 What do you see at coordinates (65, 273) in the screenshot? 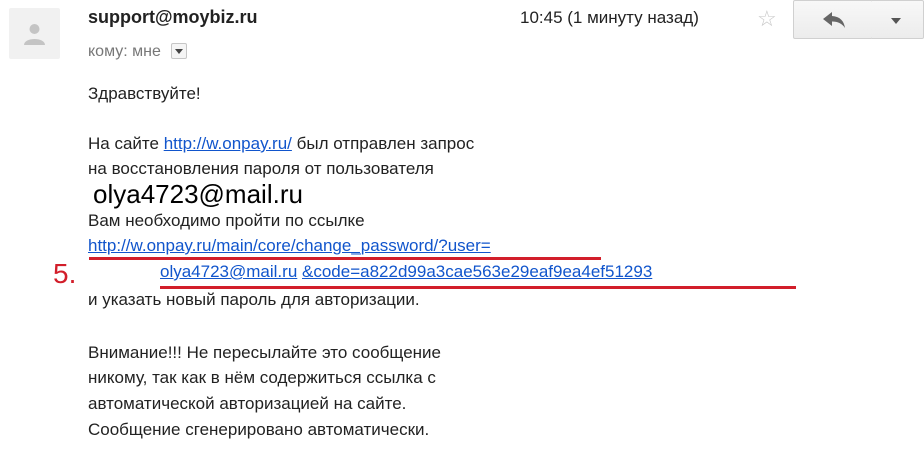
I see `step-number-label: 5.` at bounding box center [65, 273].